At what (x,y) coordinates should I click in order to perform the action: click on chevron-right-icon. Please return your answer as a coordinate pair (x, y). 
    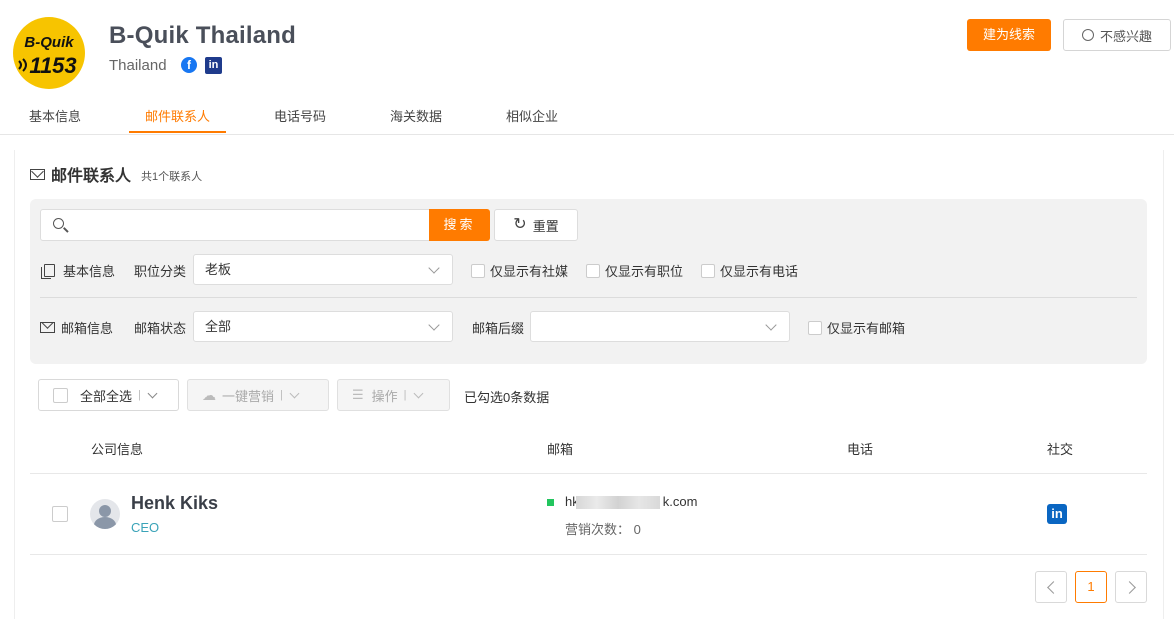
    Looking at the image, I should click on (1129, 587).